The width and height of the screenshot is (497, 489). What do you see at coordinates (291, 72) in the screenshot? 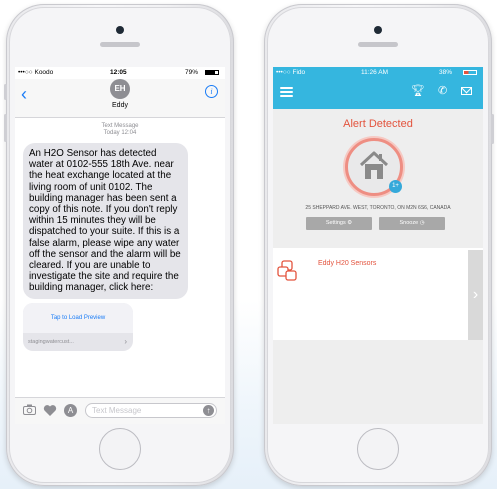
I see `carrier: •••○○ Fido` at bounding box center [291, 72].